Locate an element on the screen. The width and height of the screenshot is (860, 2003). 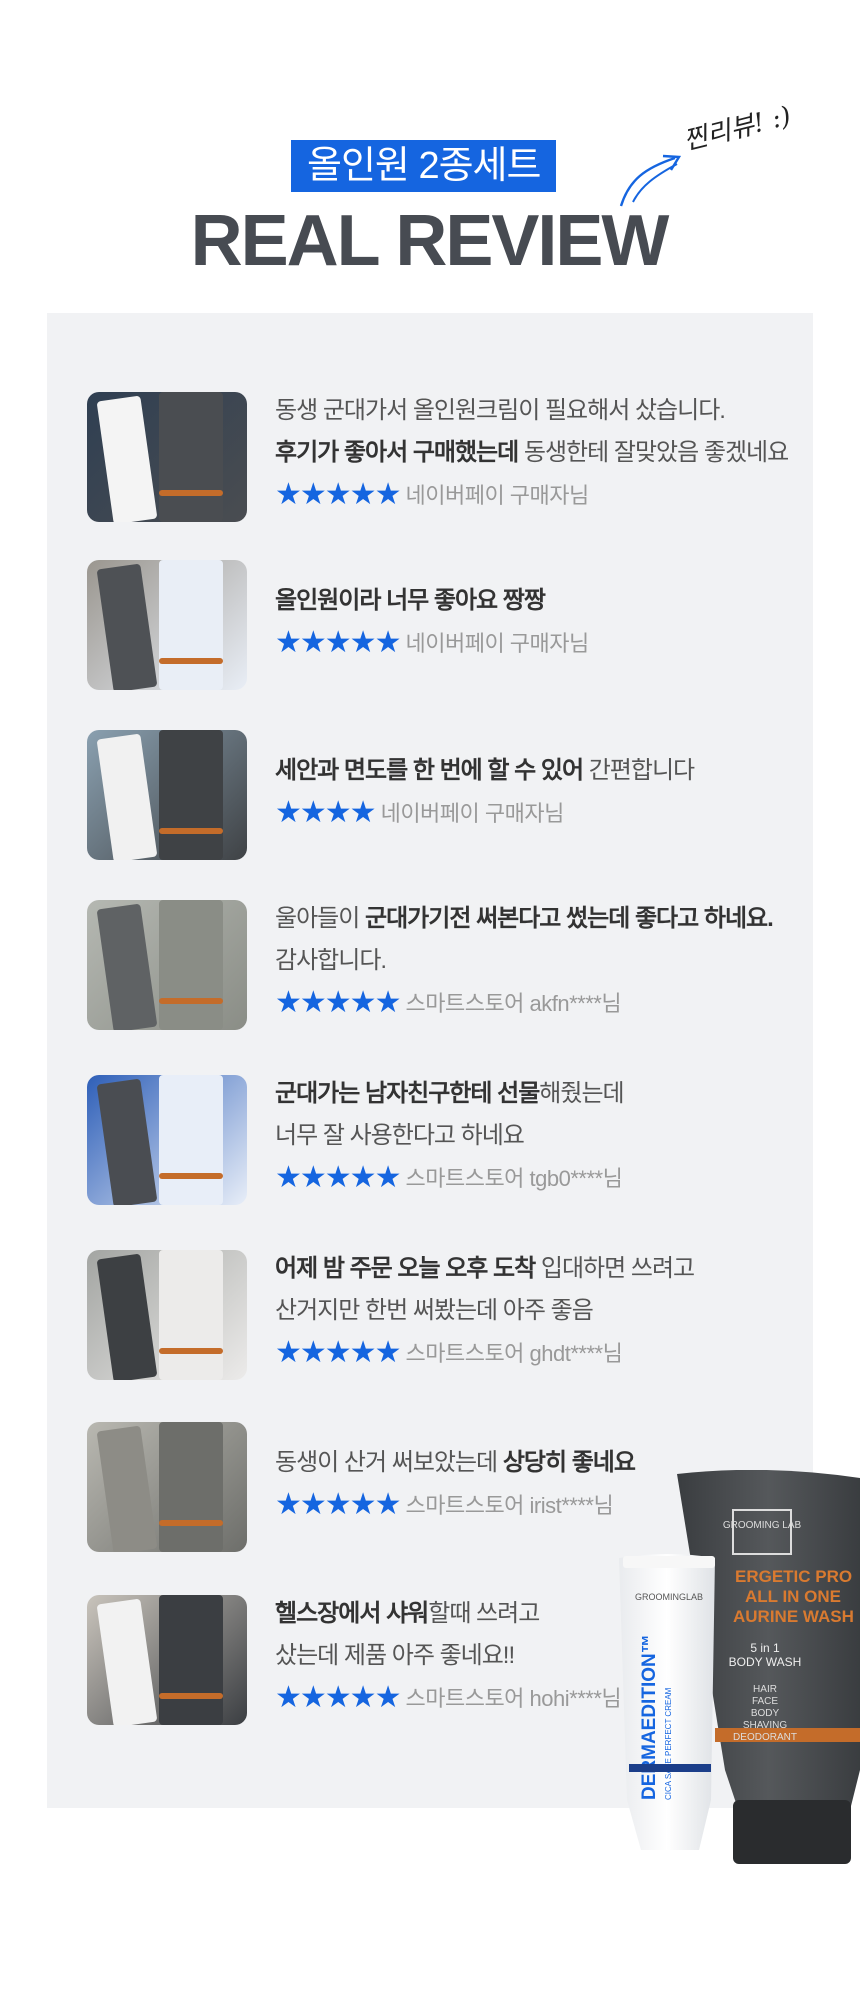
dark-tube-name-line: ERGETIC PRO is located at coordinates (793, 1576).